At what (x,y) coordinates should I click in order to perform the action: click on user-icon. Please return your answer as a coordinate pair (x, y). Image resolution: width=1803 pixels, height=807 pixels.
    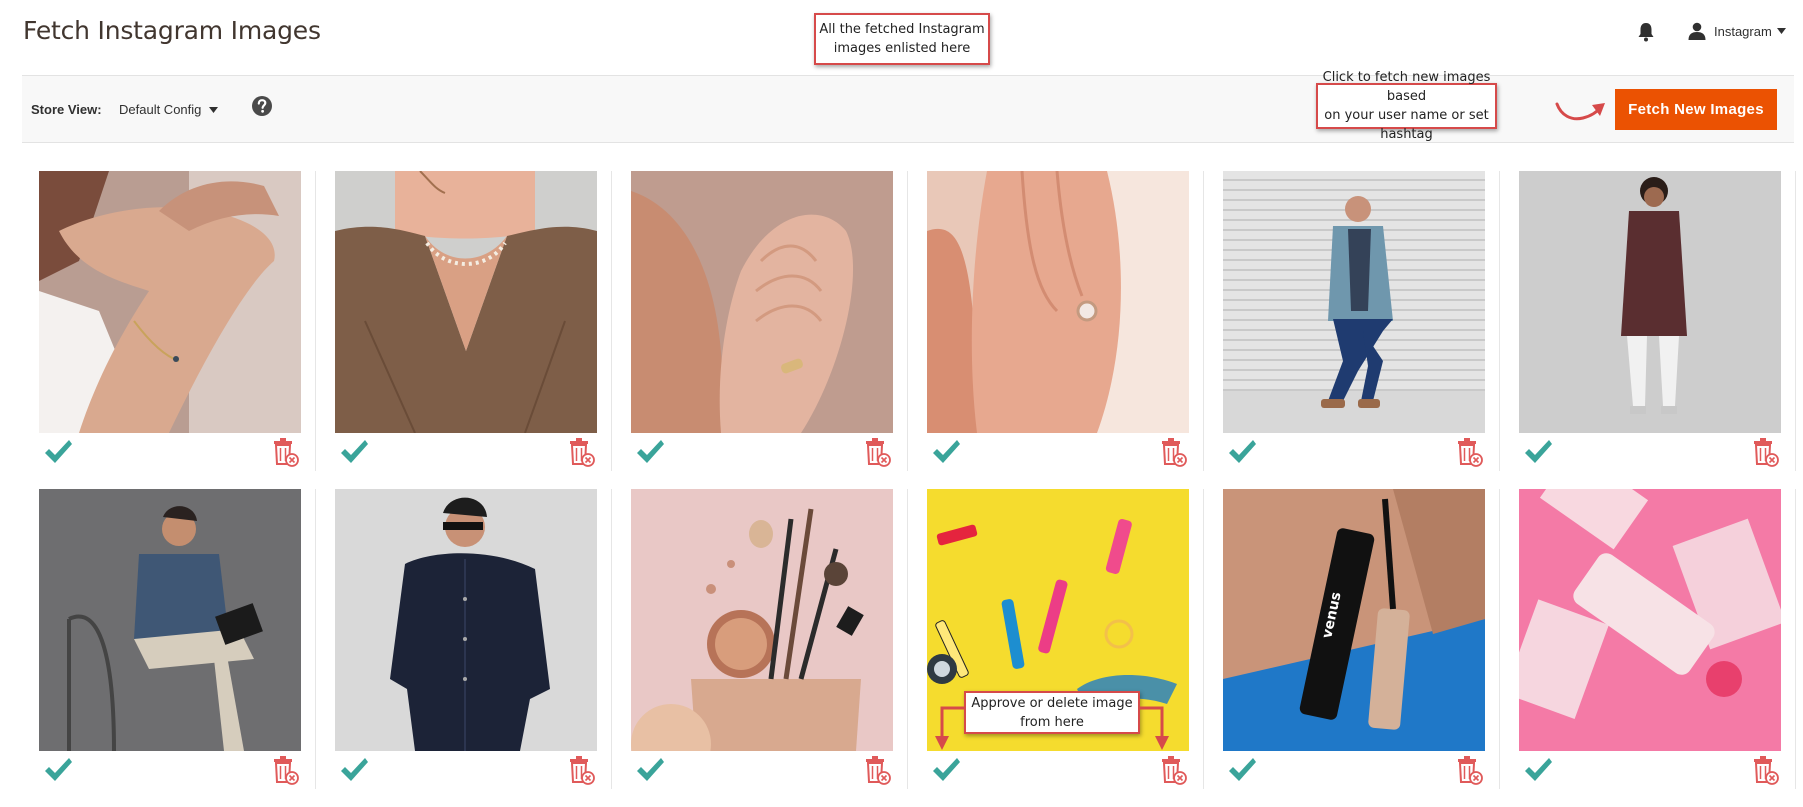
    Looking at the image, I should click on (1697, 31).